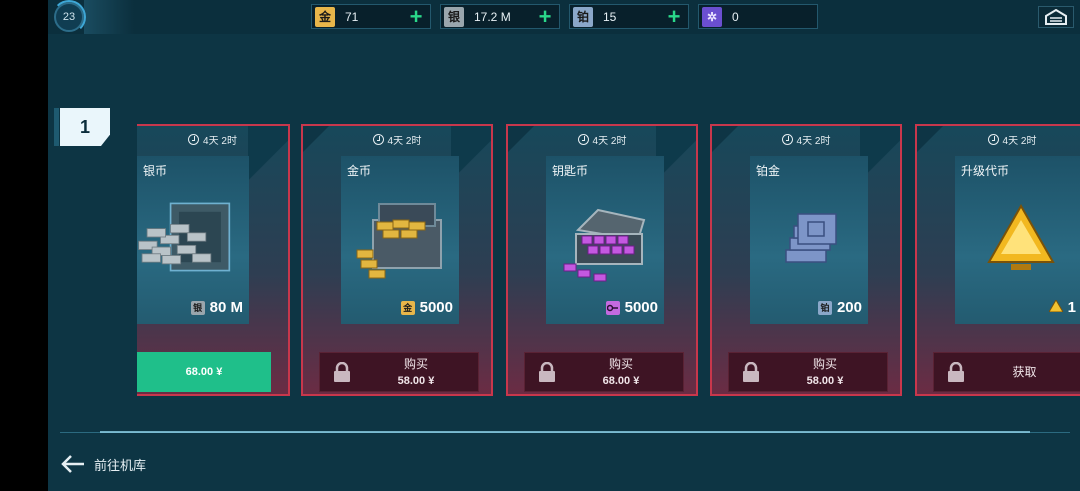  I want to click on research-icon: ✲, so click(712, 16).